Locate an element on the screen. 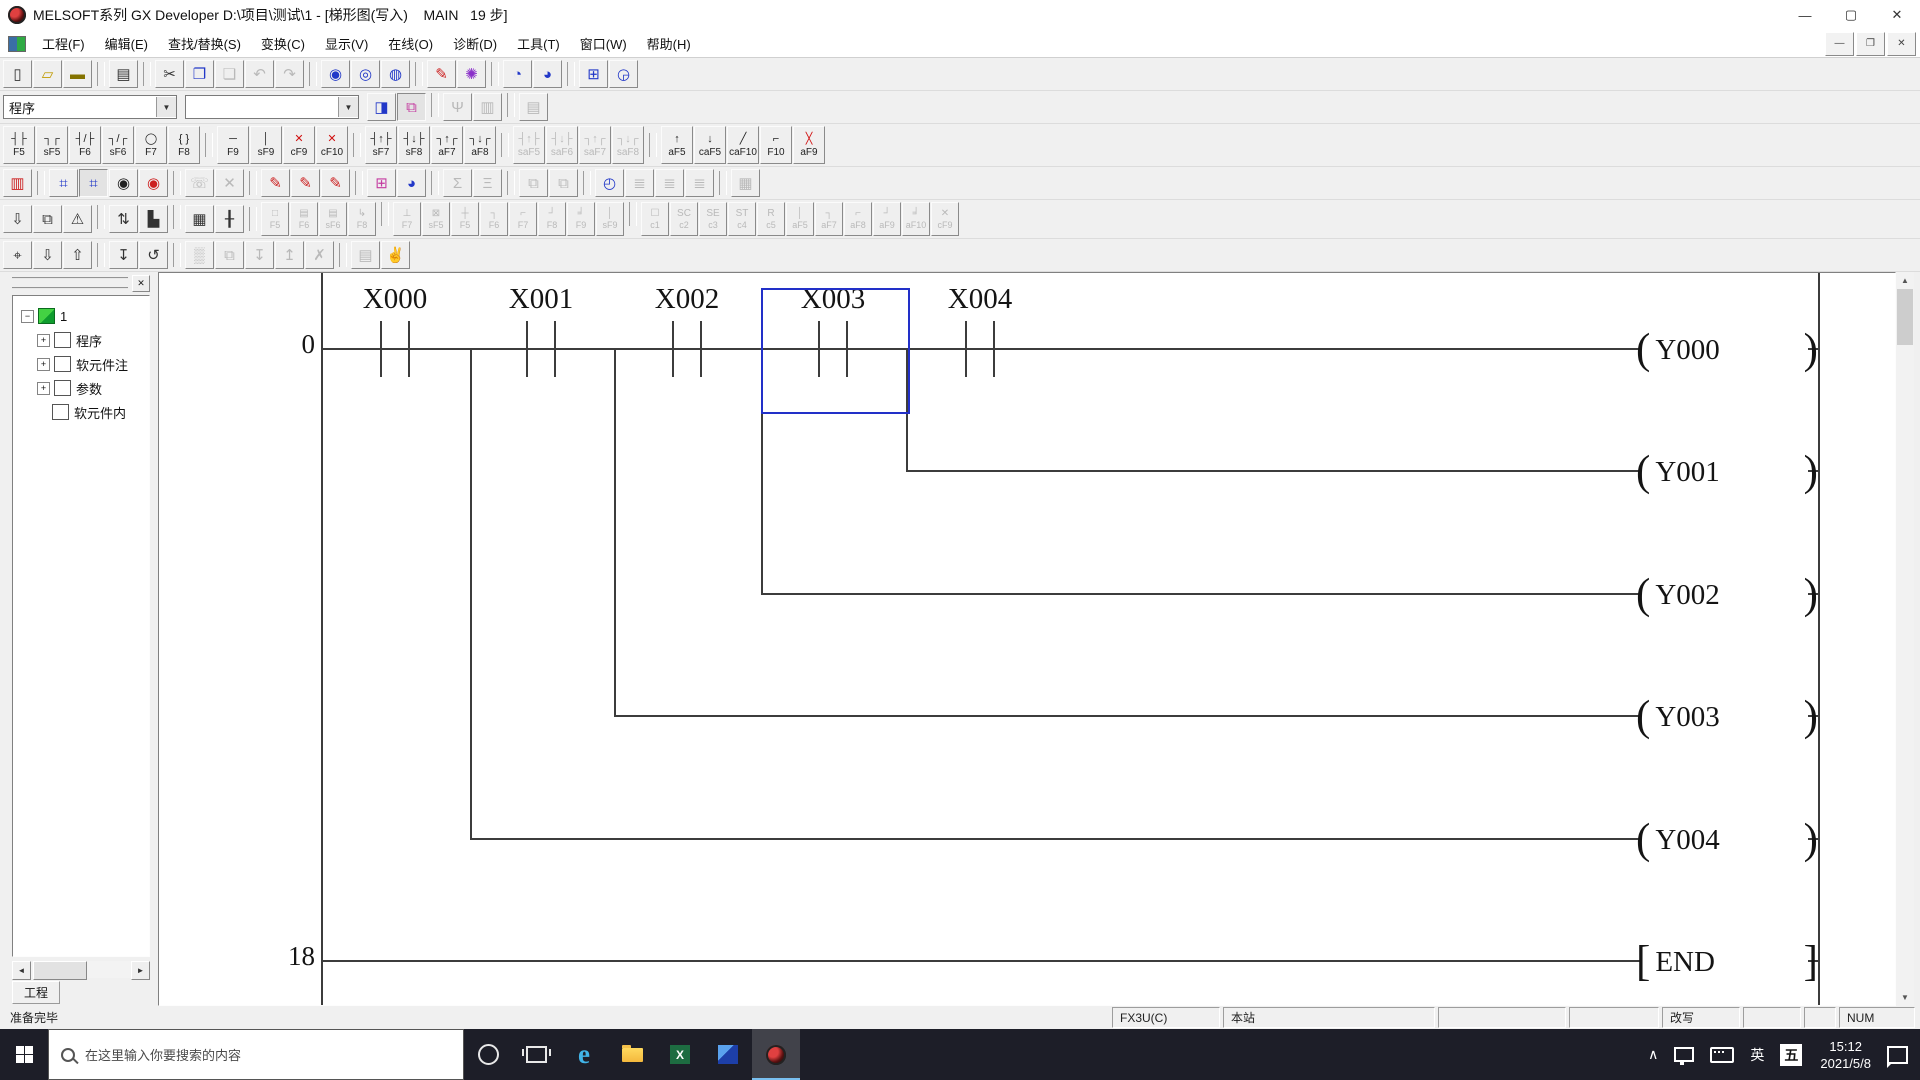 The height and width of the screenshot is (1080, 1920). cortana-button is located at coordinates (488, 1054).